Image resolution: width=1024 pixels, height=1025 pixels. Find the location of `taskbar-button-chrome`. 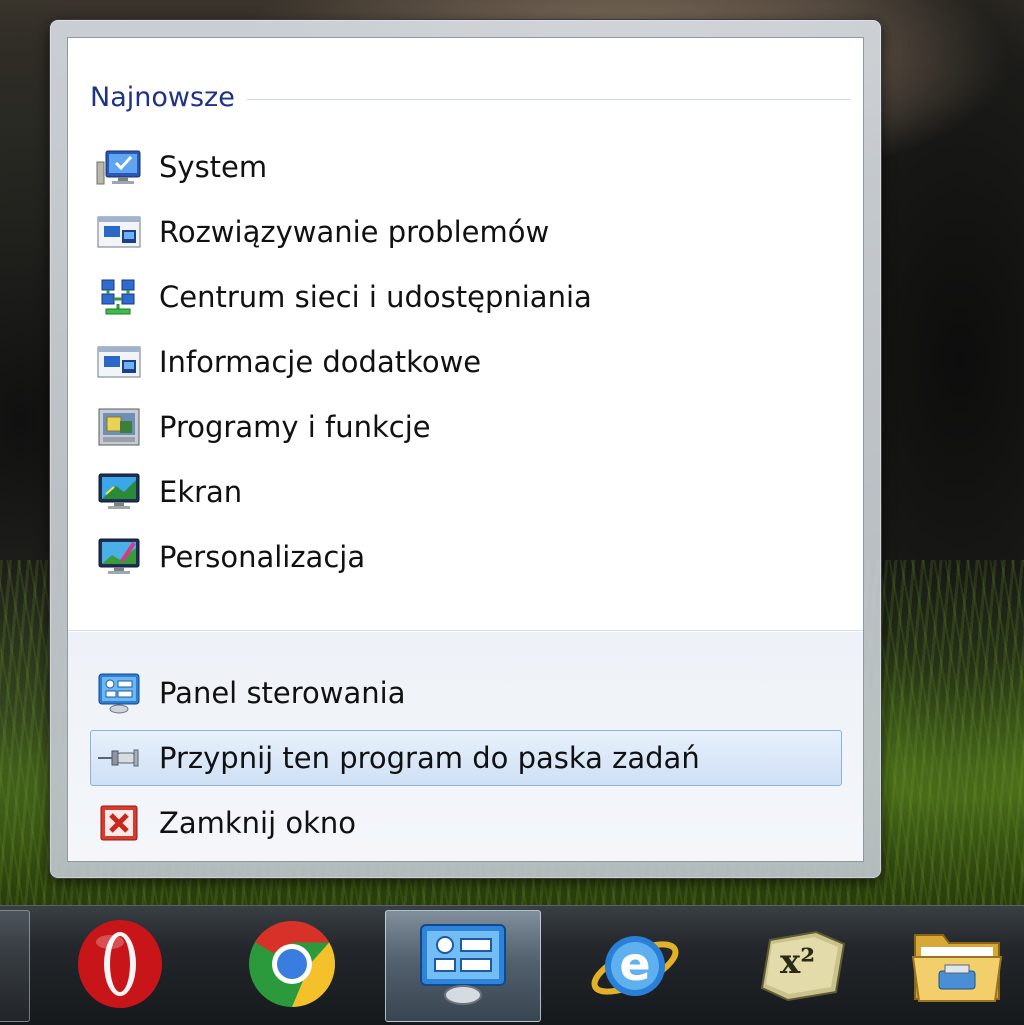

taskbar-button-chrome is located at coordinates (292, 966).